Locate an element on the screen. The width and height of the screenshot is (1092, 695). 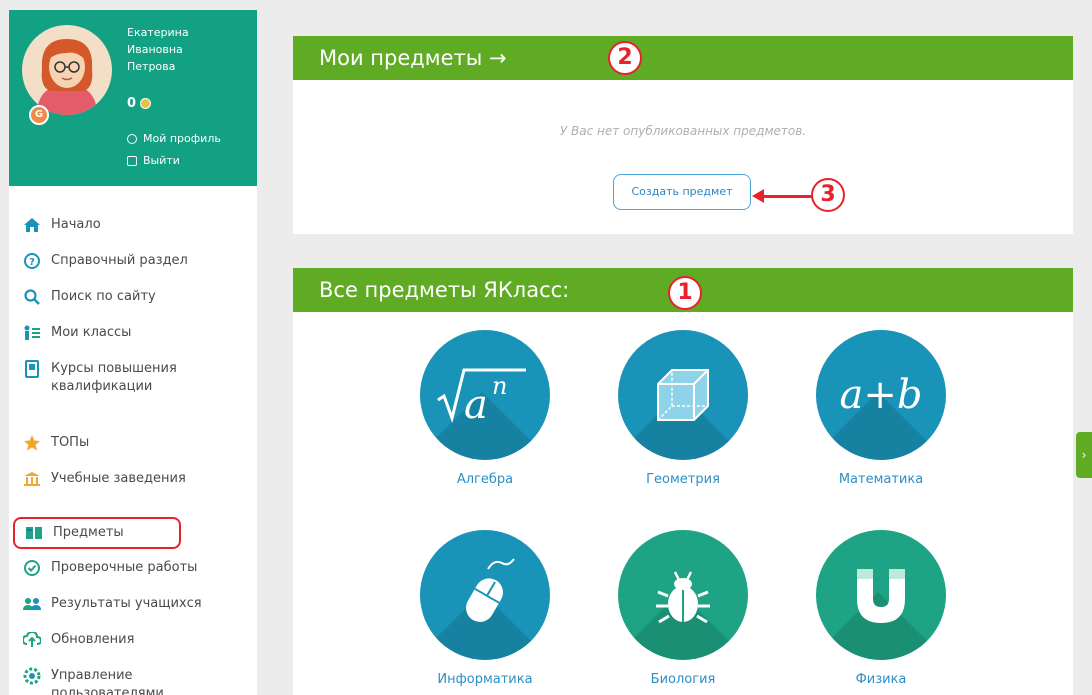
subject-label: Биология is located at coordinates (683, 679).